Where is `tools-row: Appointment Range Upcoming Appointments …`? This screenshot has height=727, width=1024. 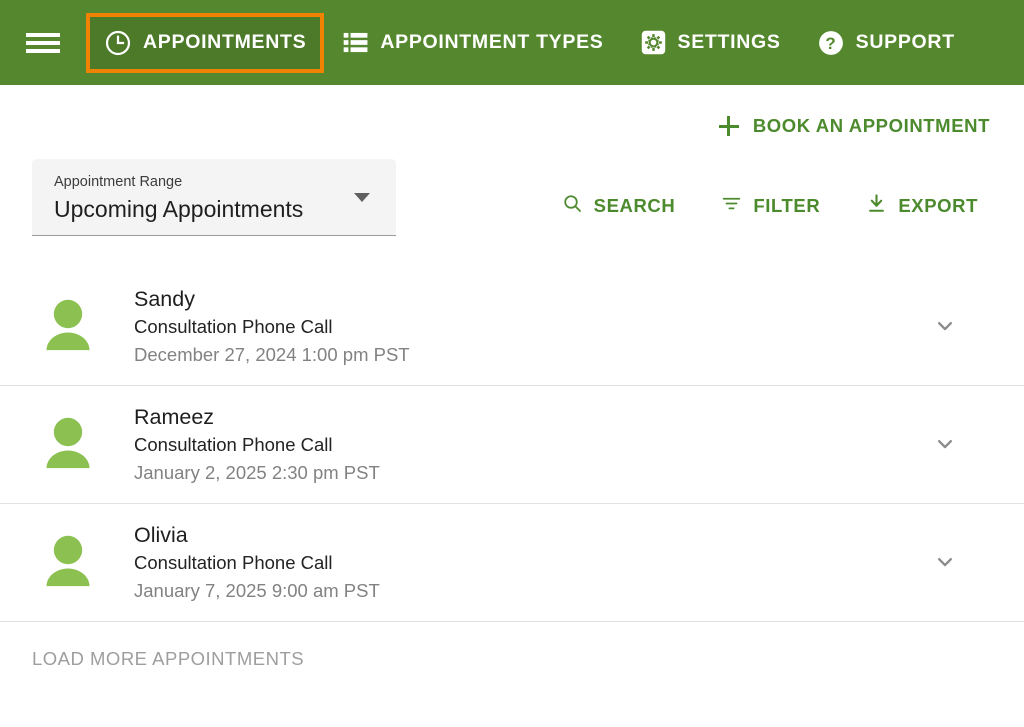 tools-row: Appointment Range Upcoming Appointments … is located at coordinates (512, 188).